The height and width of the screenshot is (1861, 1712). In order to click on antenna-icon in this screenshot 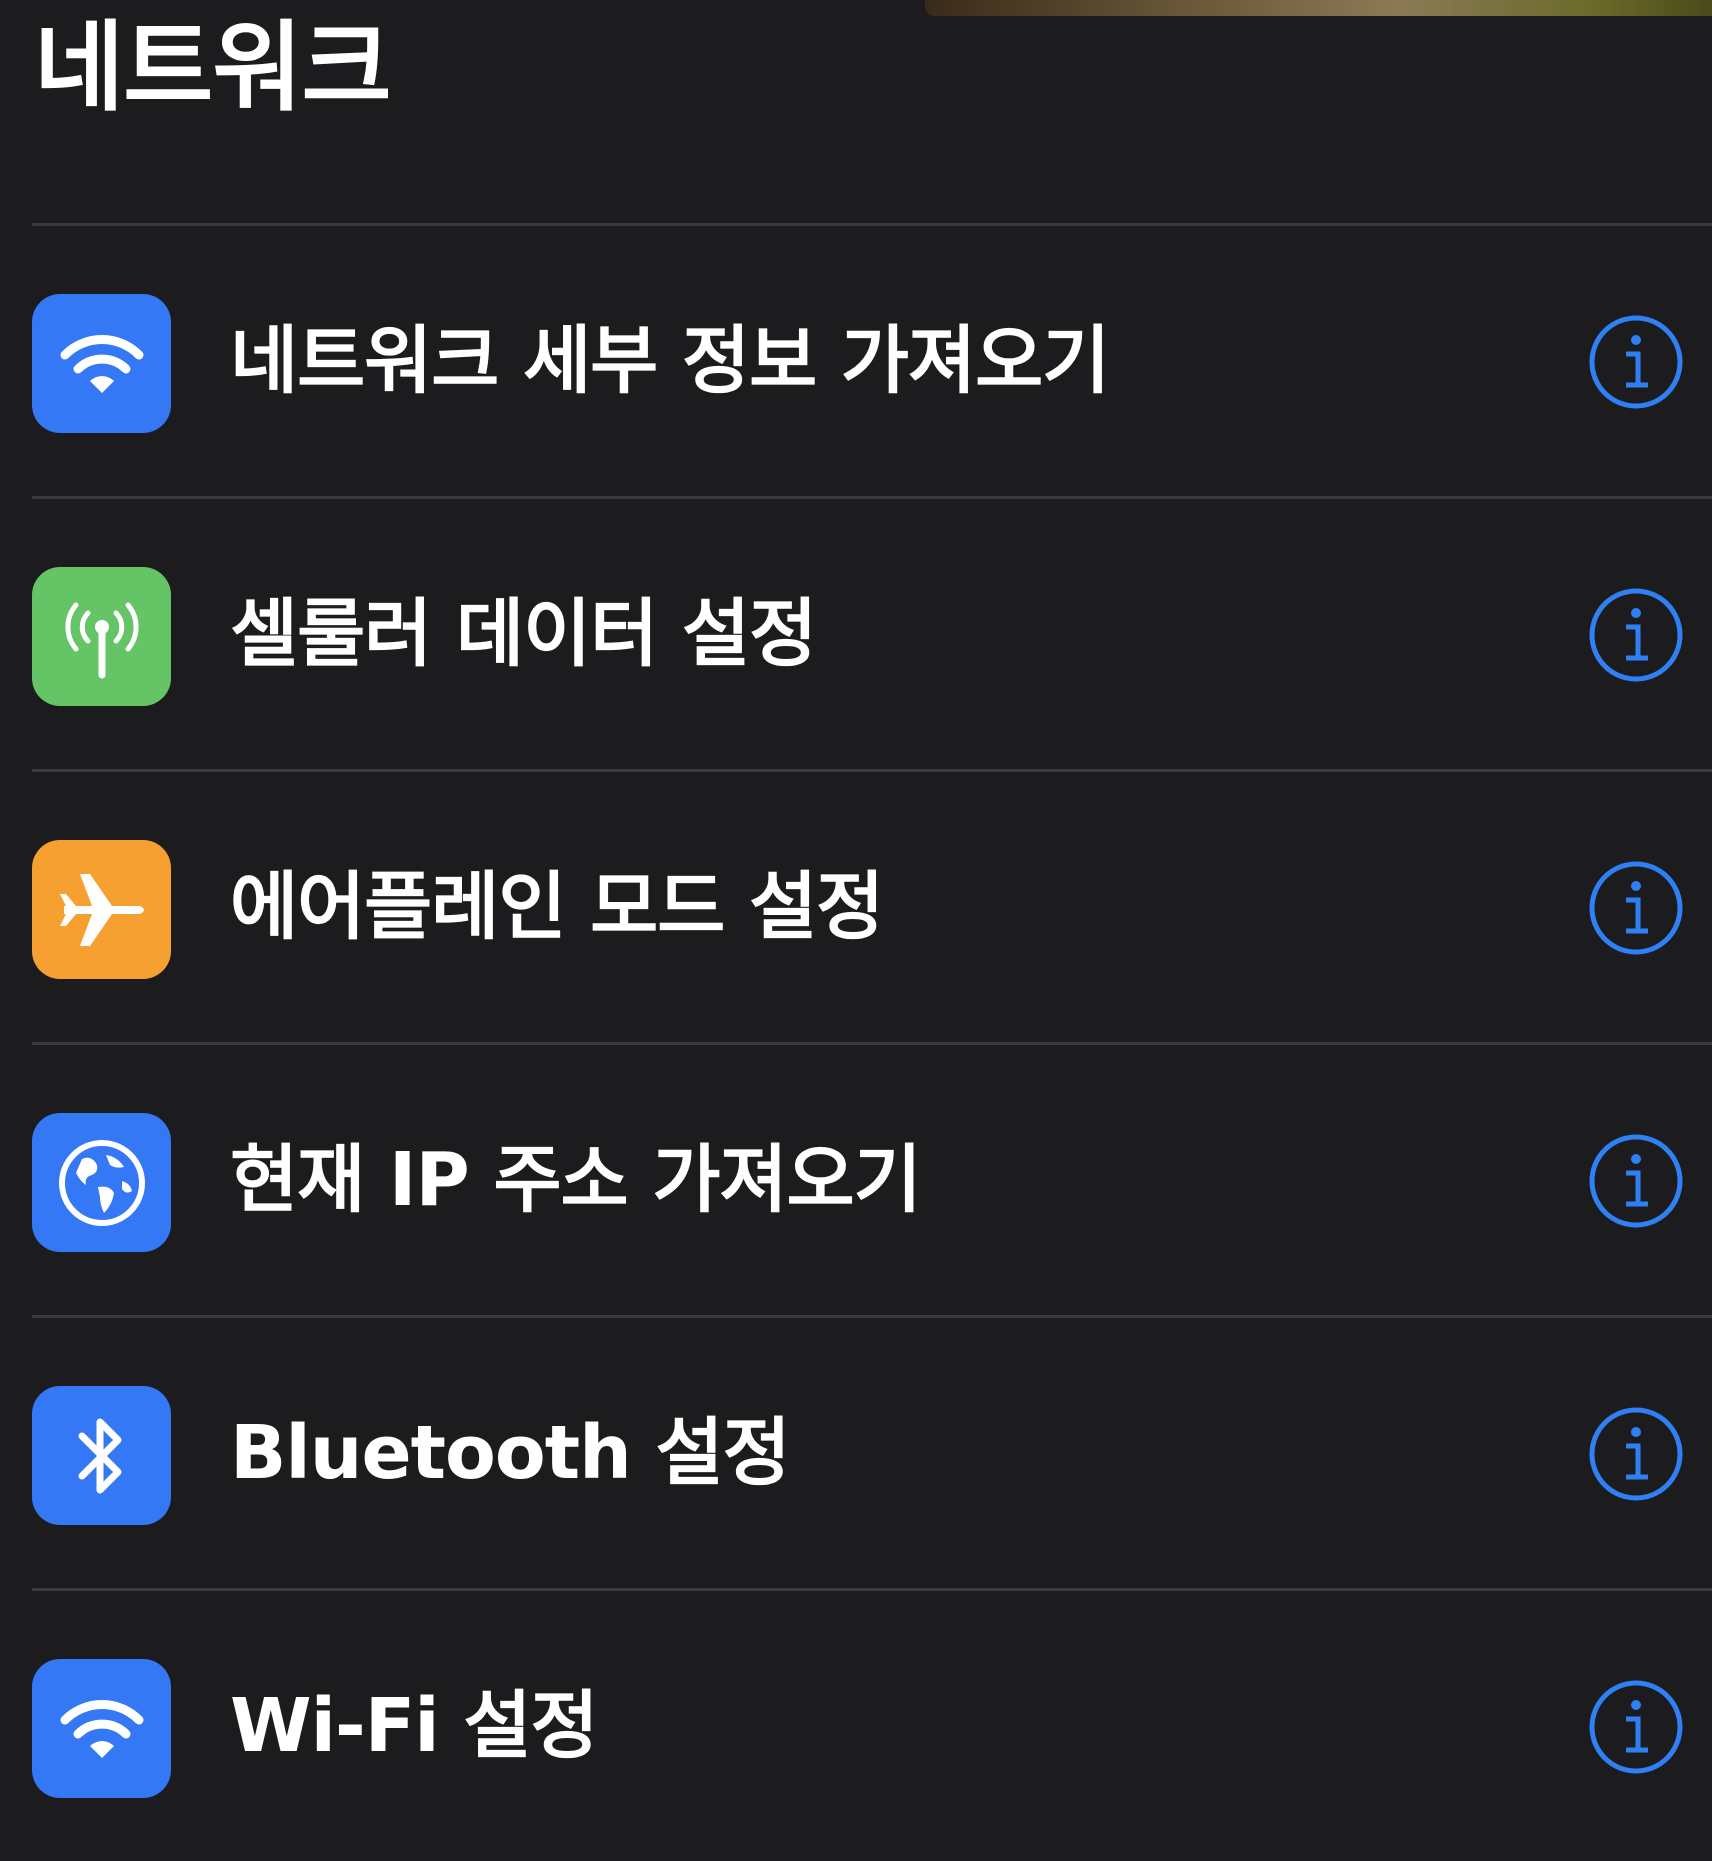, I will do `click(101, 636)`.